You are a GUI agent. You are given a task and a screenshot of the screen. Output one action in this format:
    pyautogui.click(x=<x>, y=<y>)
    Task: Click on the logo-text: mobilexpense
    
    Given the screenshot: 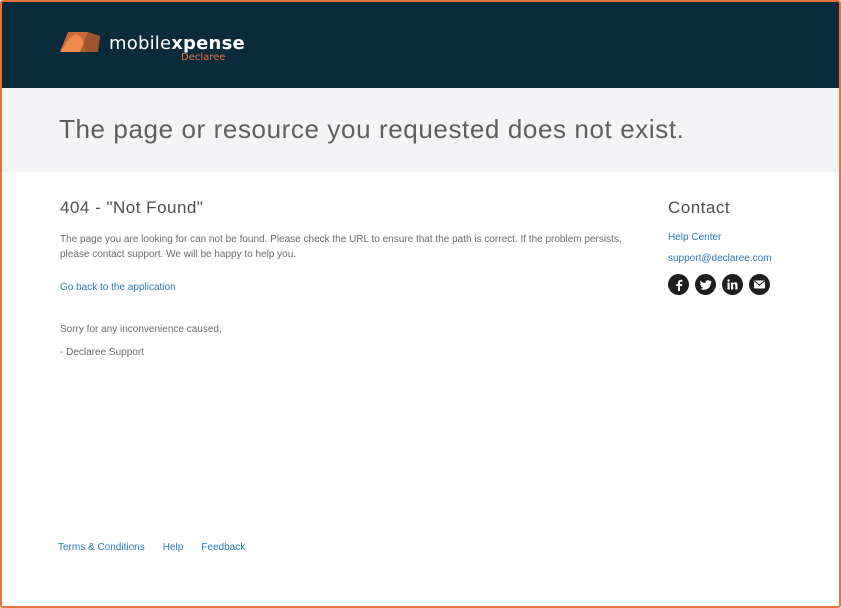 What is the action you would take?
    pyautogui.click(x=177, y=43)
    